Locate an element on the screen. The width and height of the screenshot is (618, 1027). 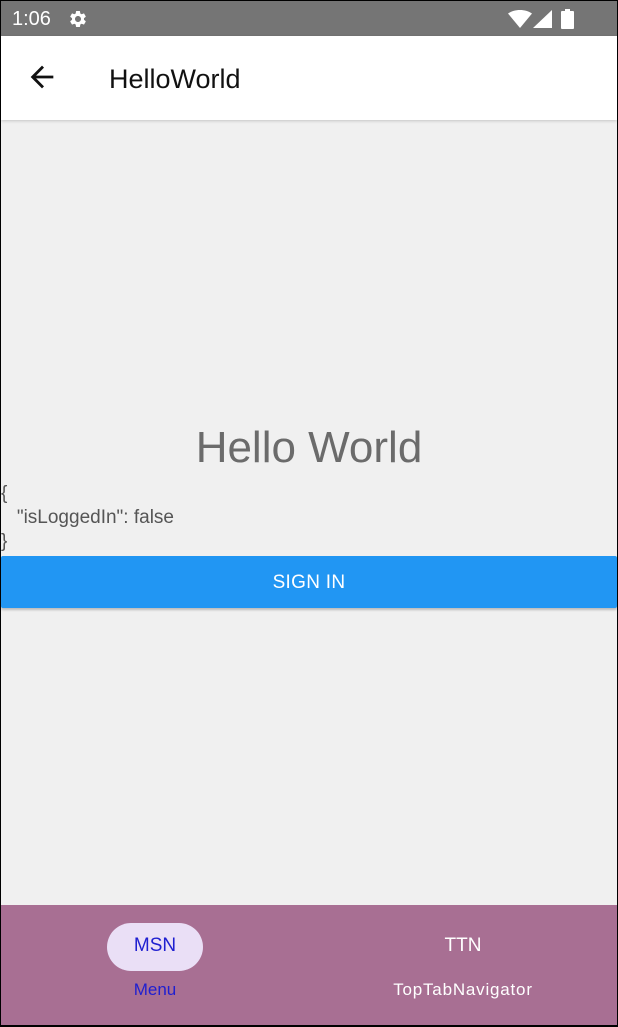
app-bar: HelloWorld is located at coordinates (309, 78).